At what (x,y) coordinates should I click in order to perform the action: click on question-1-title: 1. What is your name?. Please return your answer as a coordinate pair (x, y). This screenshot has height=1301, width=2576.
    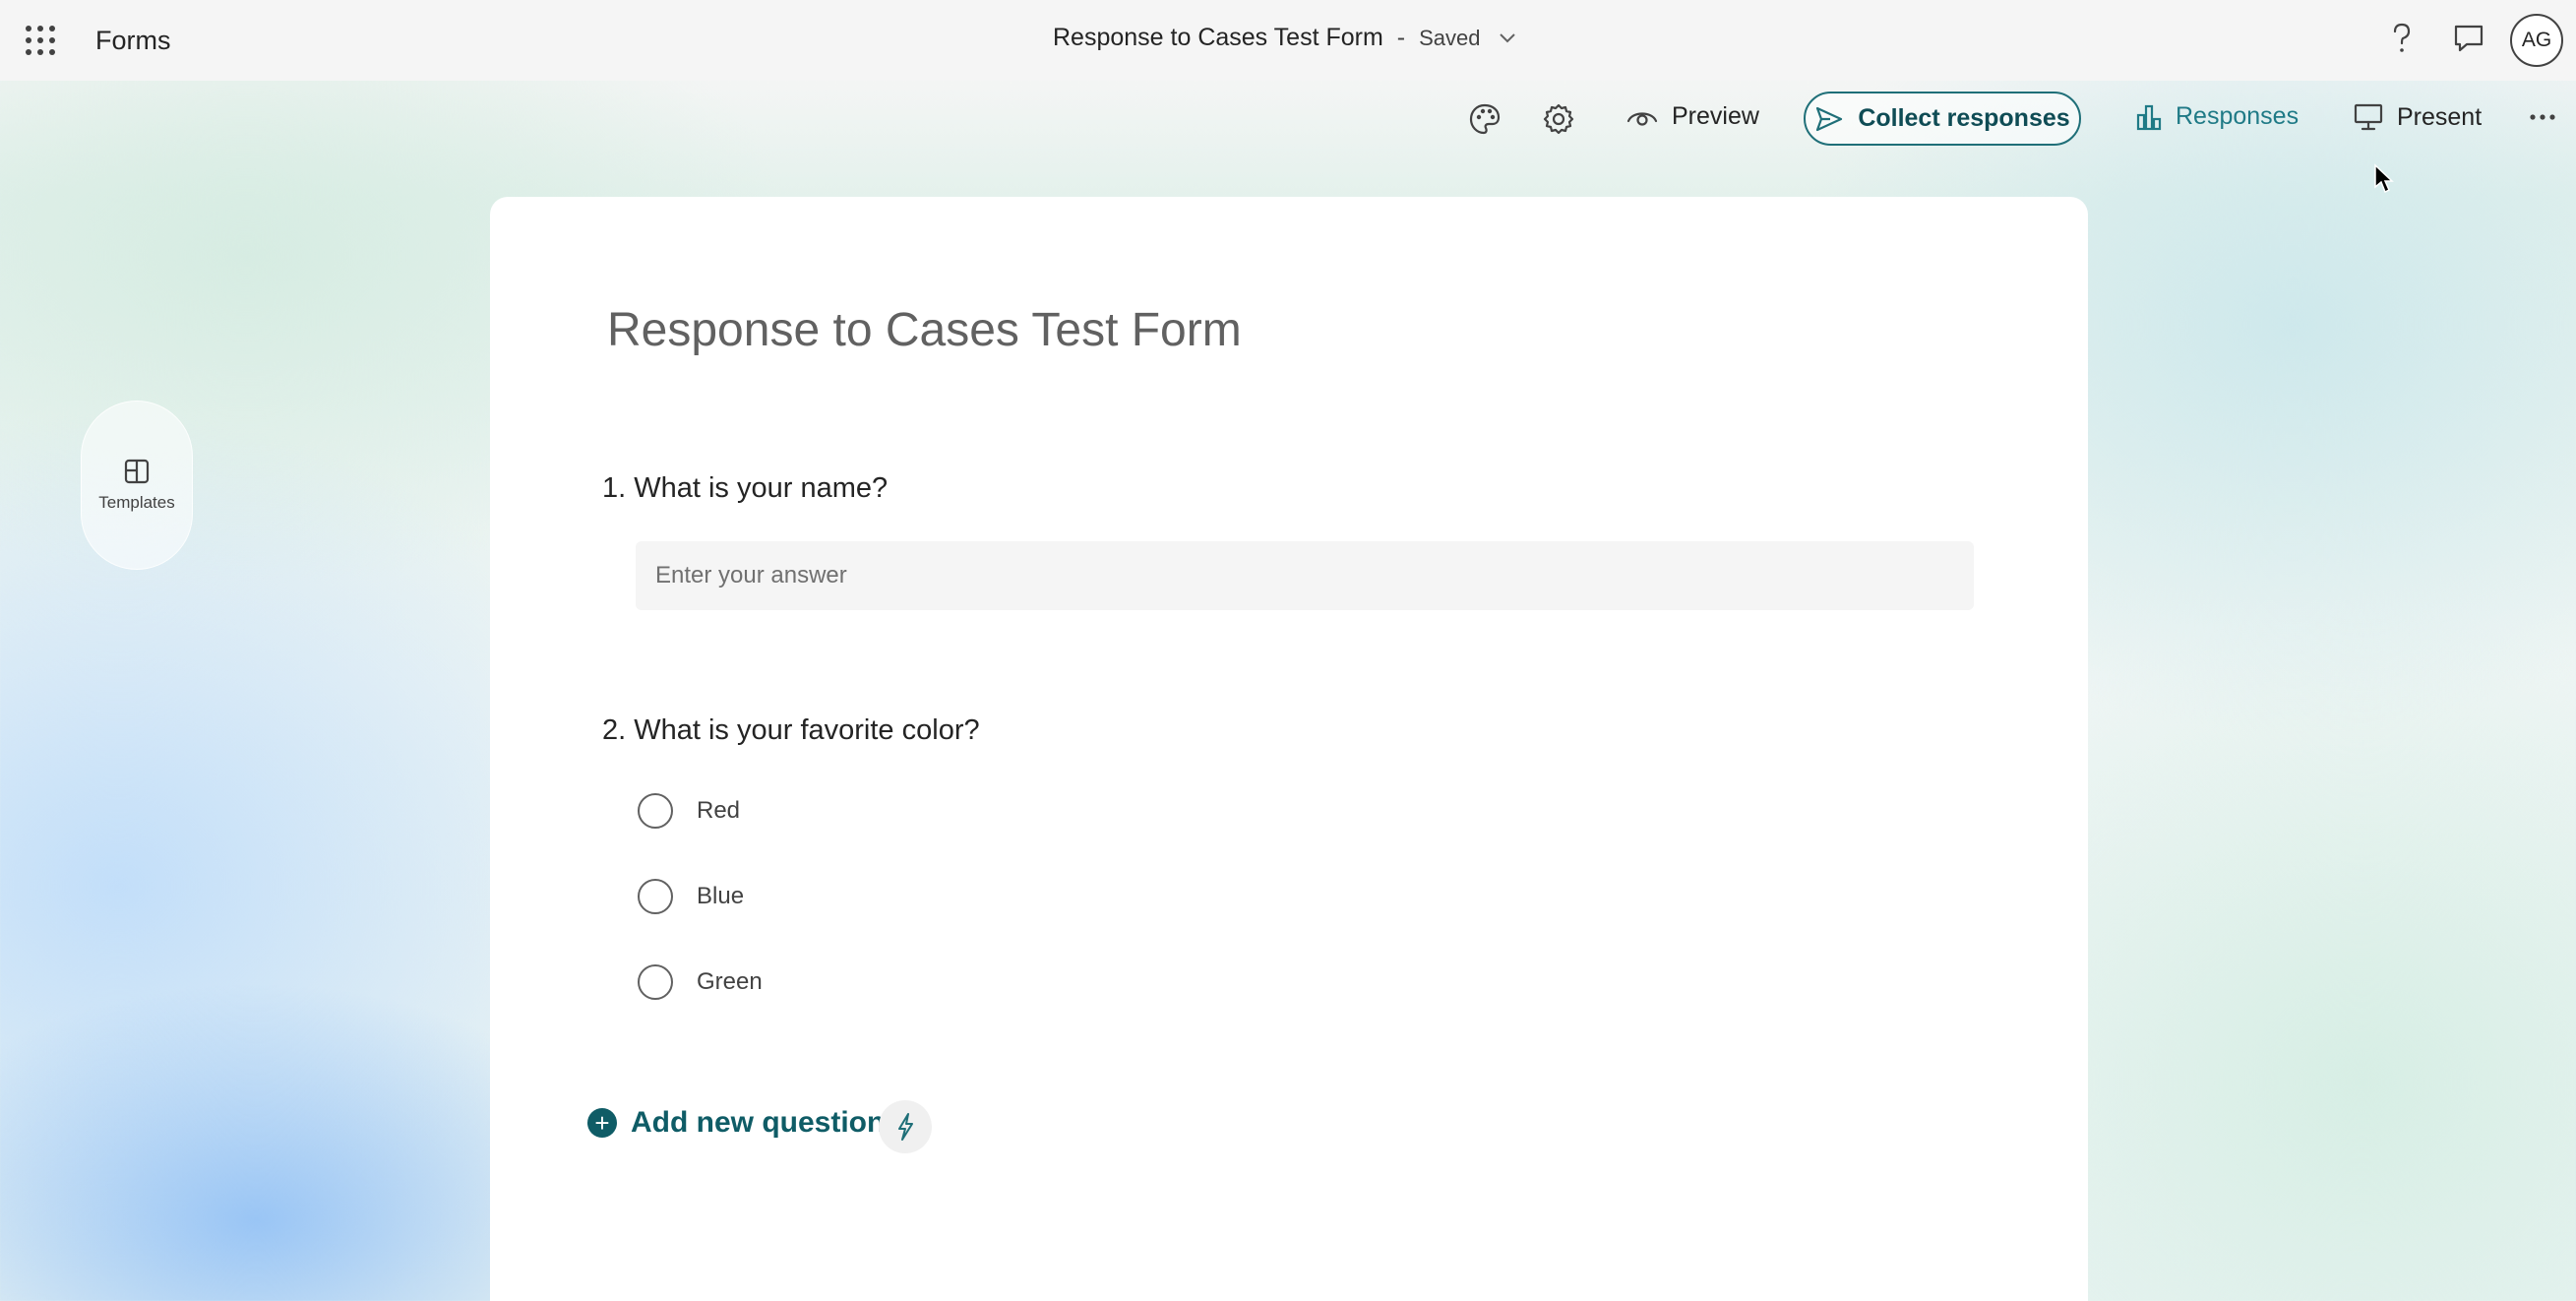
    Looking at the image, I should click on (745, 488).